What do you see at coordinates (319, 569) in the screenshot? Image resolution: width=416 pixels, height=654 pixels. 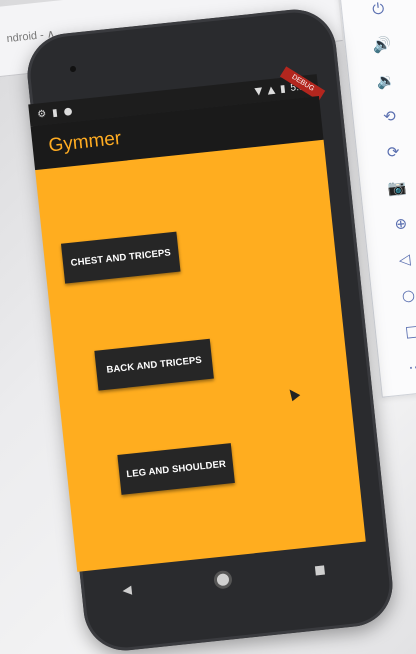 I see `nav-overview-icon: ■` at bounding box center [319, 569].